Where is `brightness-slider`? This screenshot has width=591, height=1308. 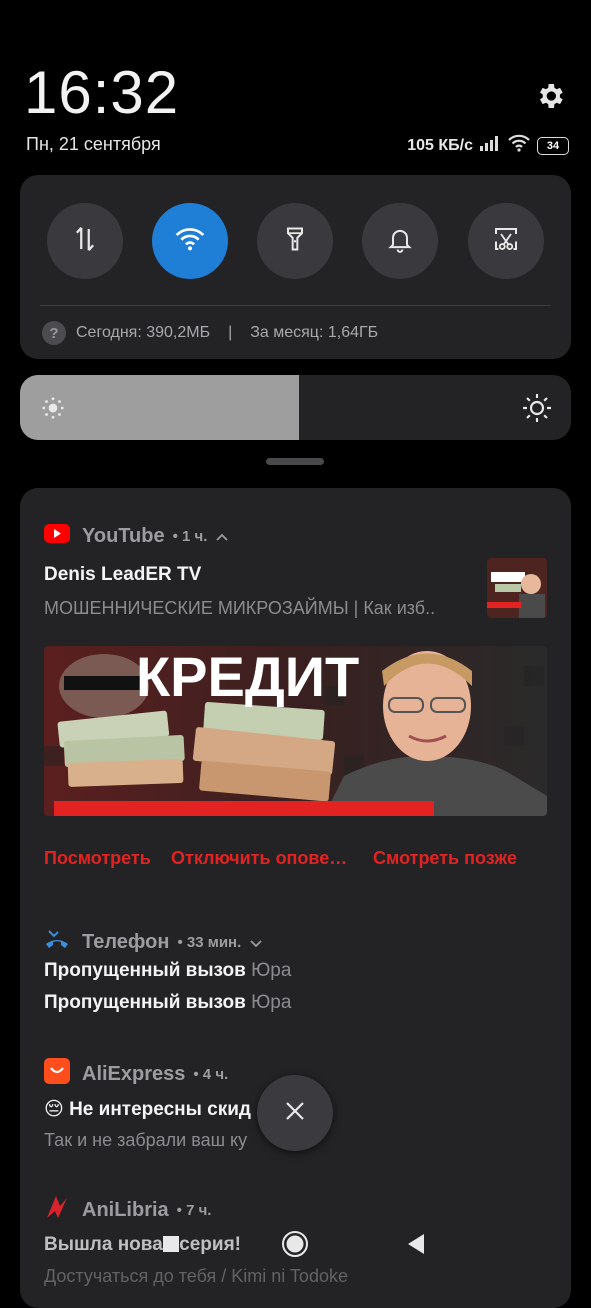 brightness-slider is located at coordinates (295, 407).